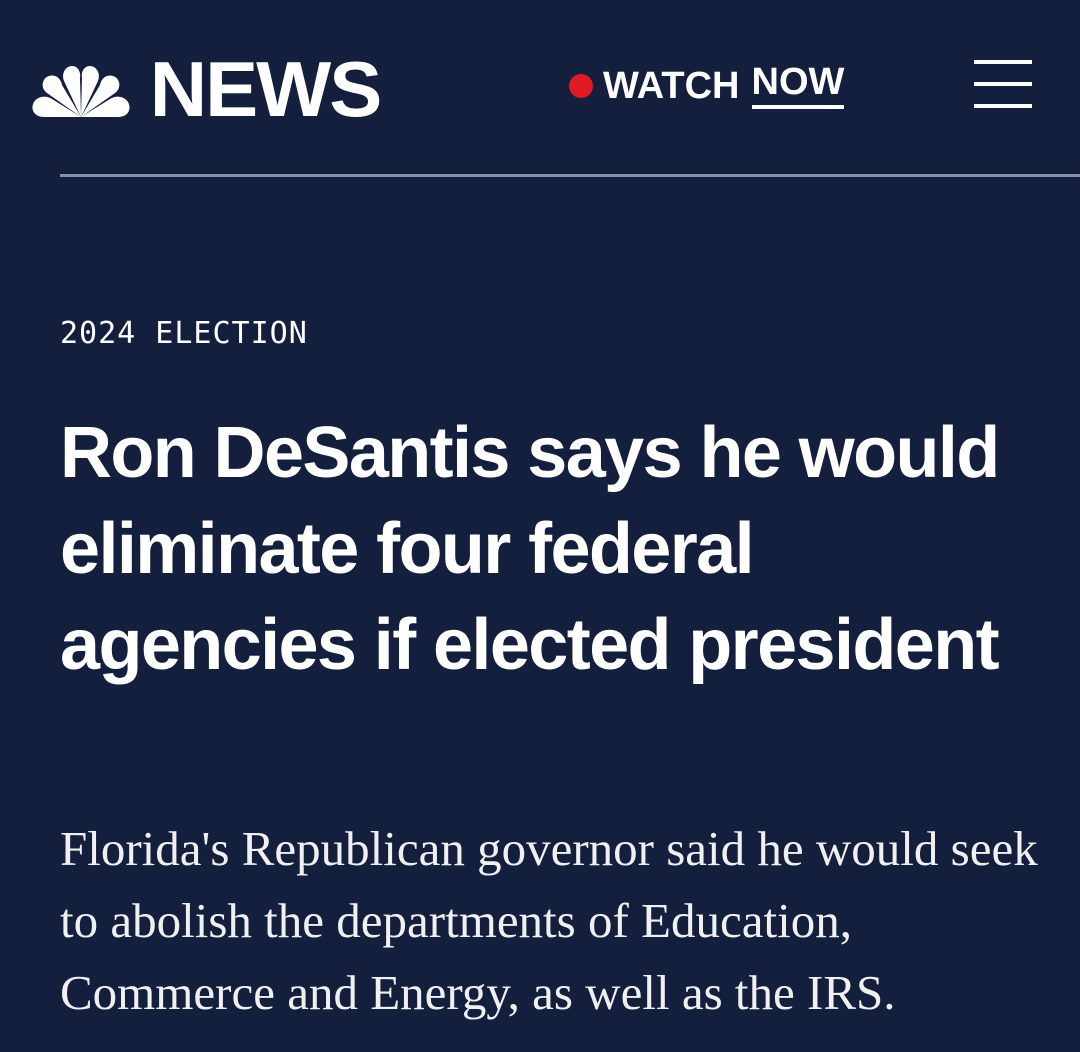 The height and width of the screenshot is (1052, 1080). I want to click on header-divider, so click(570, 175).